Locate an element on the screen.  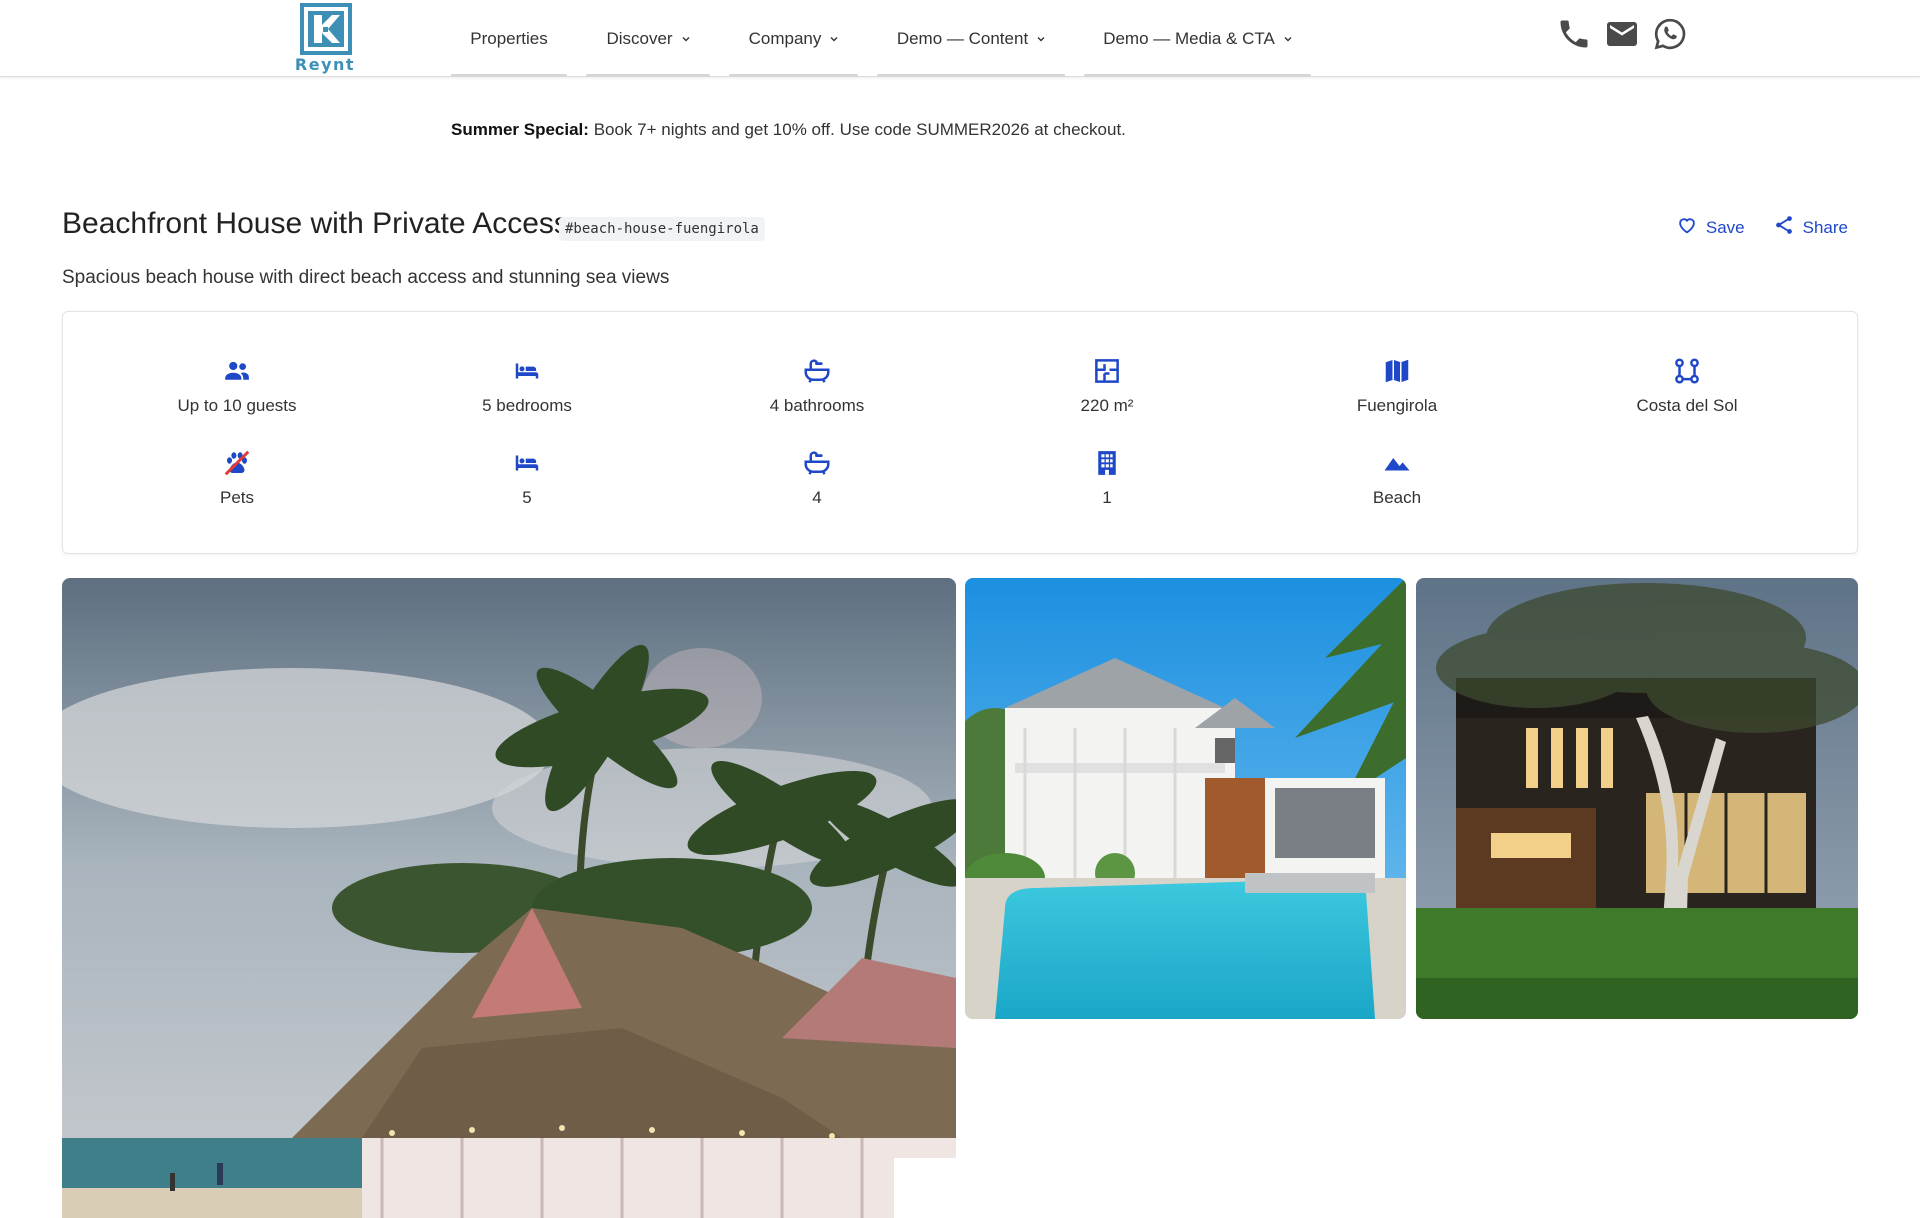
fact-label: Pets is located at coordinates (237, 497).